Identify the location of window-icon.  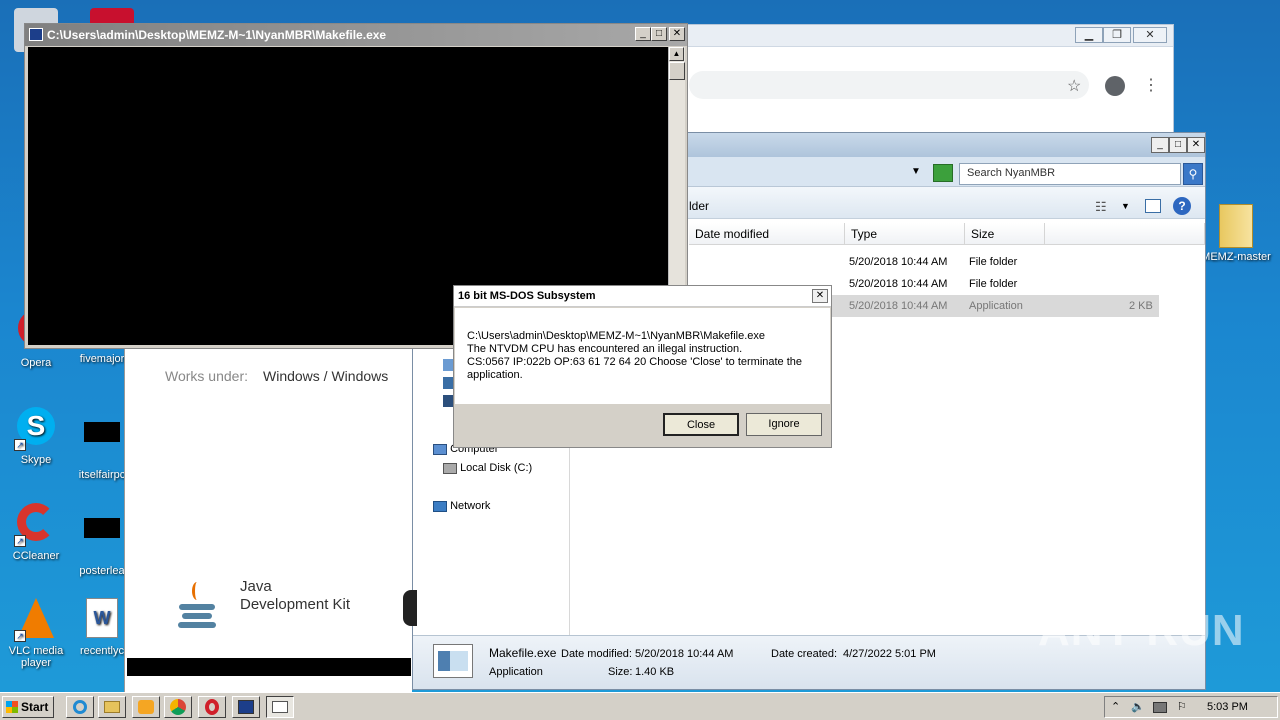
(280, 707).